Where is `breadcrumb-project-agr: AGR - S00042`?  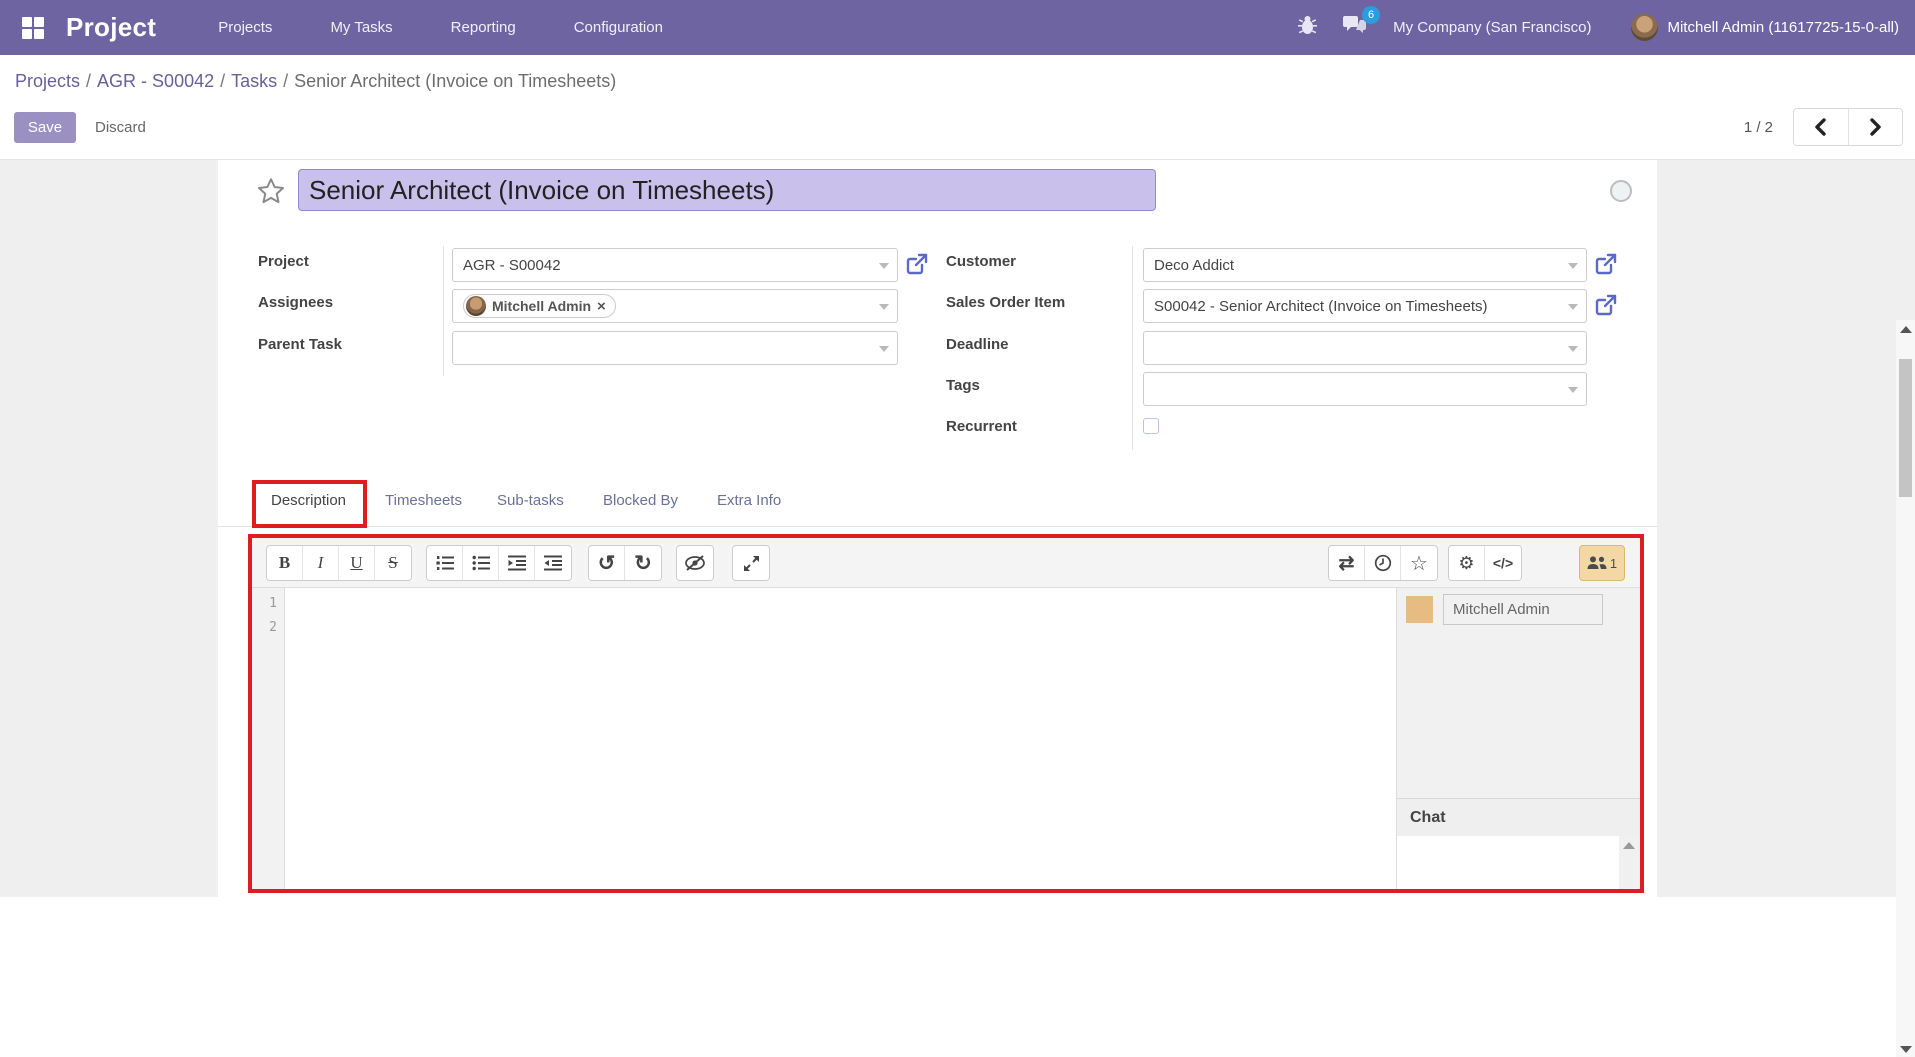
breadcrumb-project-agr: AGR - S00042 is located at coordinates (155, 81).